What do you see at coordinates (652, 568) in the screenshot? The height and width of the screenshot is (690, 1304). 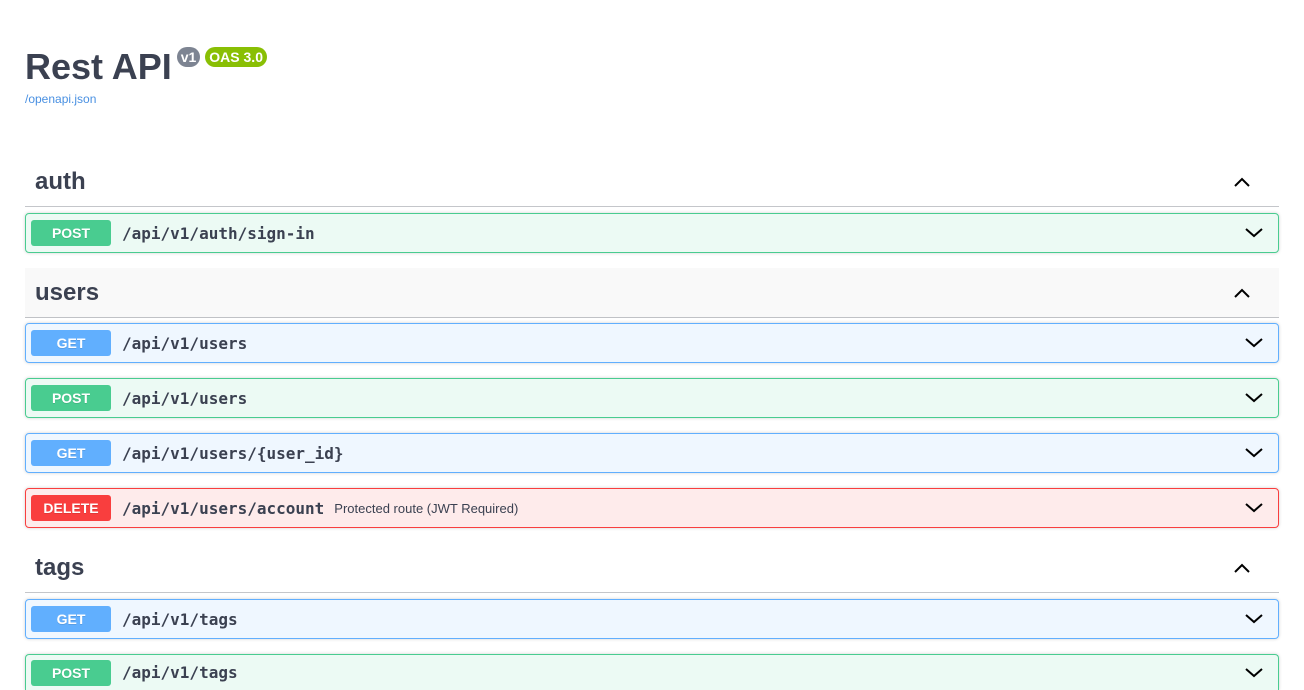 I see `tag-section-tags: tags` at bounding box center [652, 568].